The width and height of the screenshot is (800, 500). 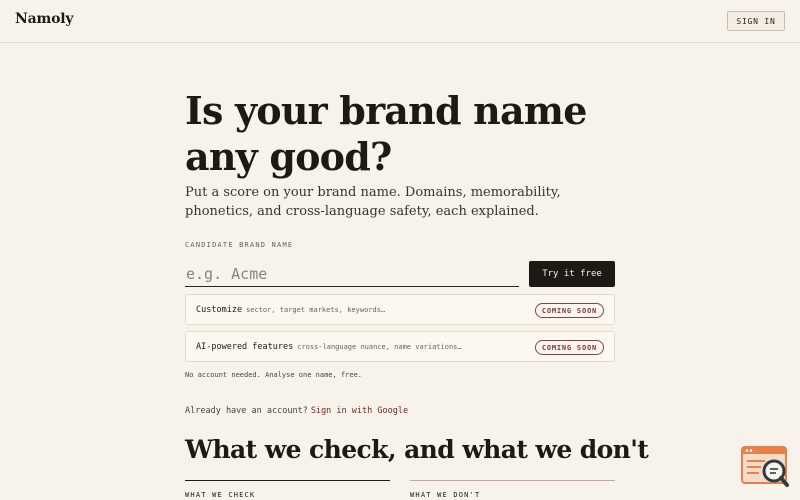 What do you see at coordinates (512, 490) in the screenshot?
I see `column-what-we-dont: WHAT WE DON'T` at bounding box center [512, 490].